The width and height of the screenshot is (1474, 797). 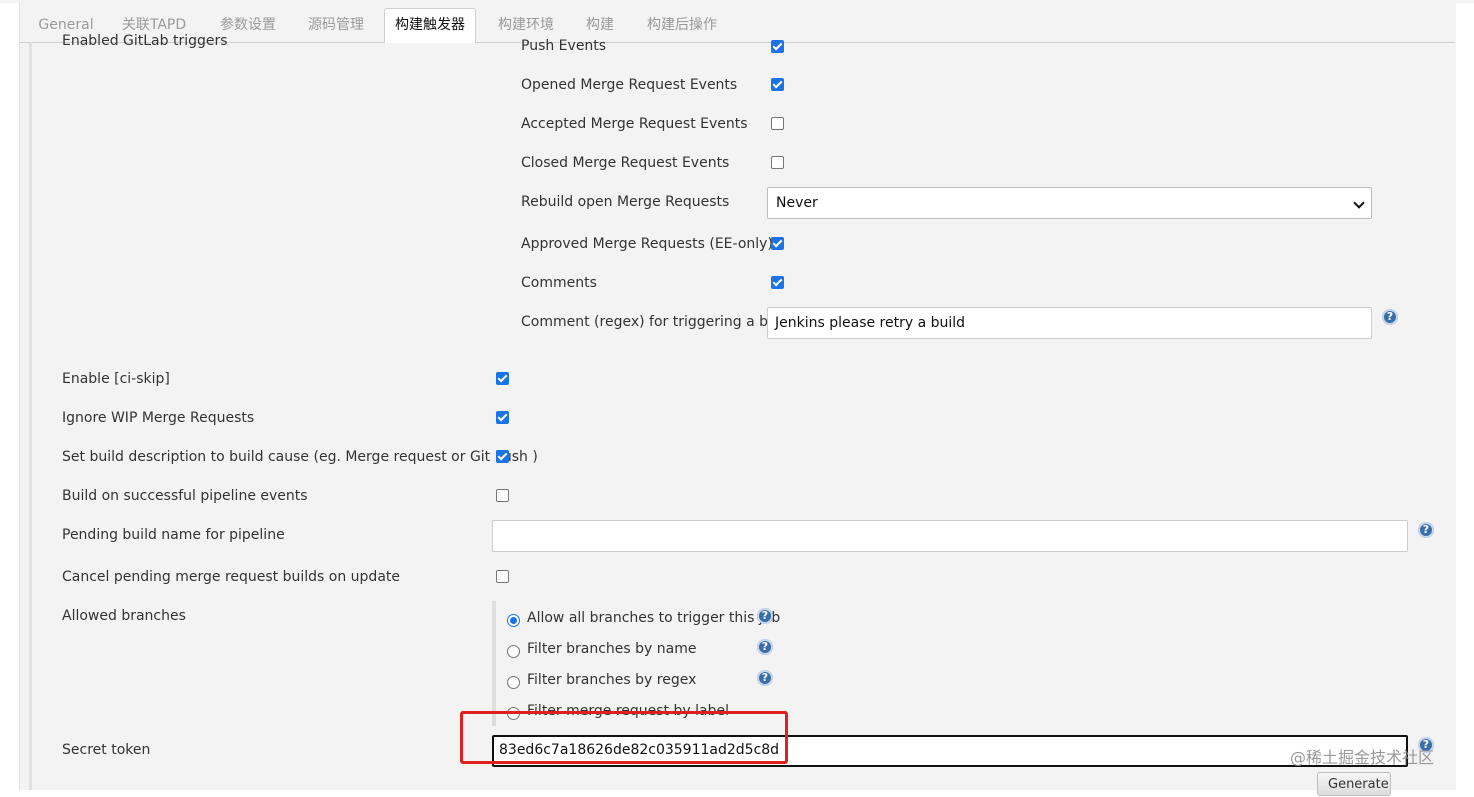 What do you see at coordinates (124, 616) in the screenshot?
I see `allowed-branches-label: Allowed branches` at bounding box center [124, 616].